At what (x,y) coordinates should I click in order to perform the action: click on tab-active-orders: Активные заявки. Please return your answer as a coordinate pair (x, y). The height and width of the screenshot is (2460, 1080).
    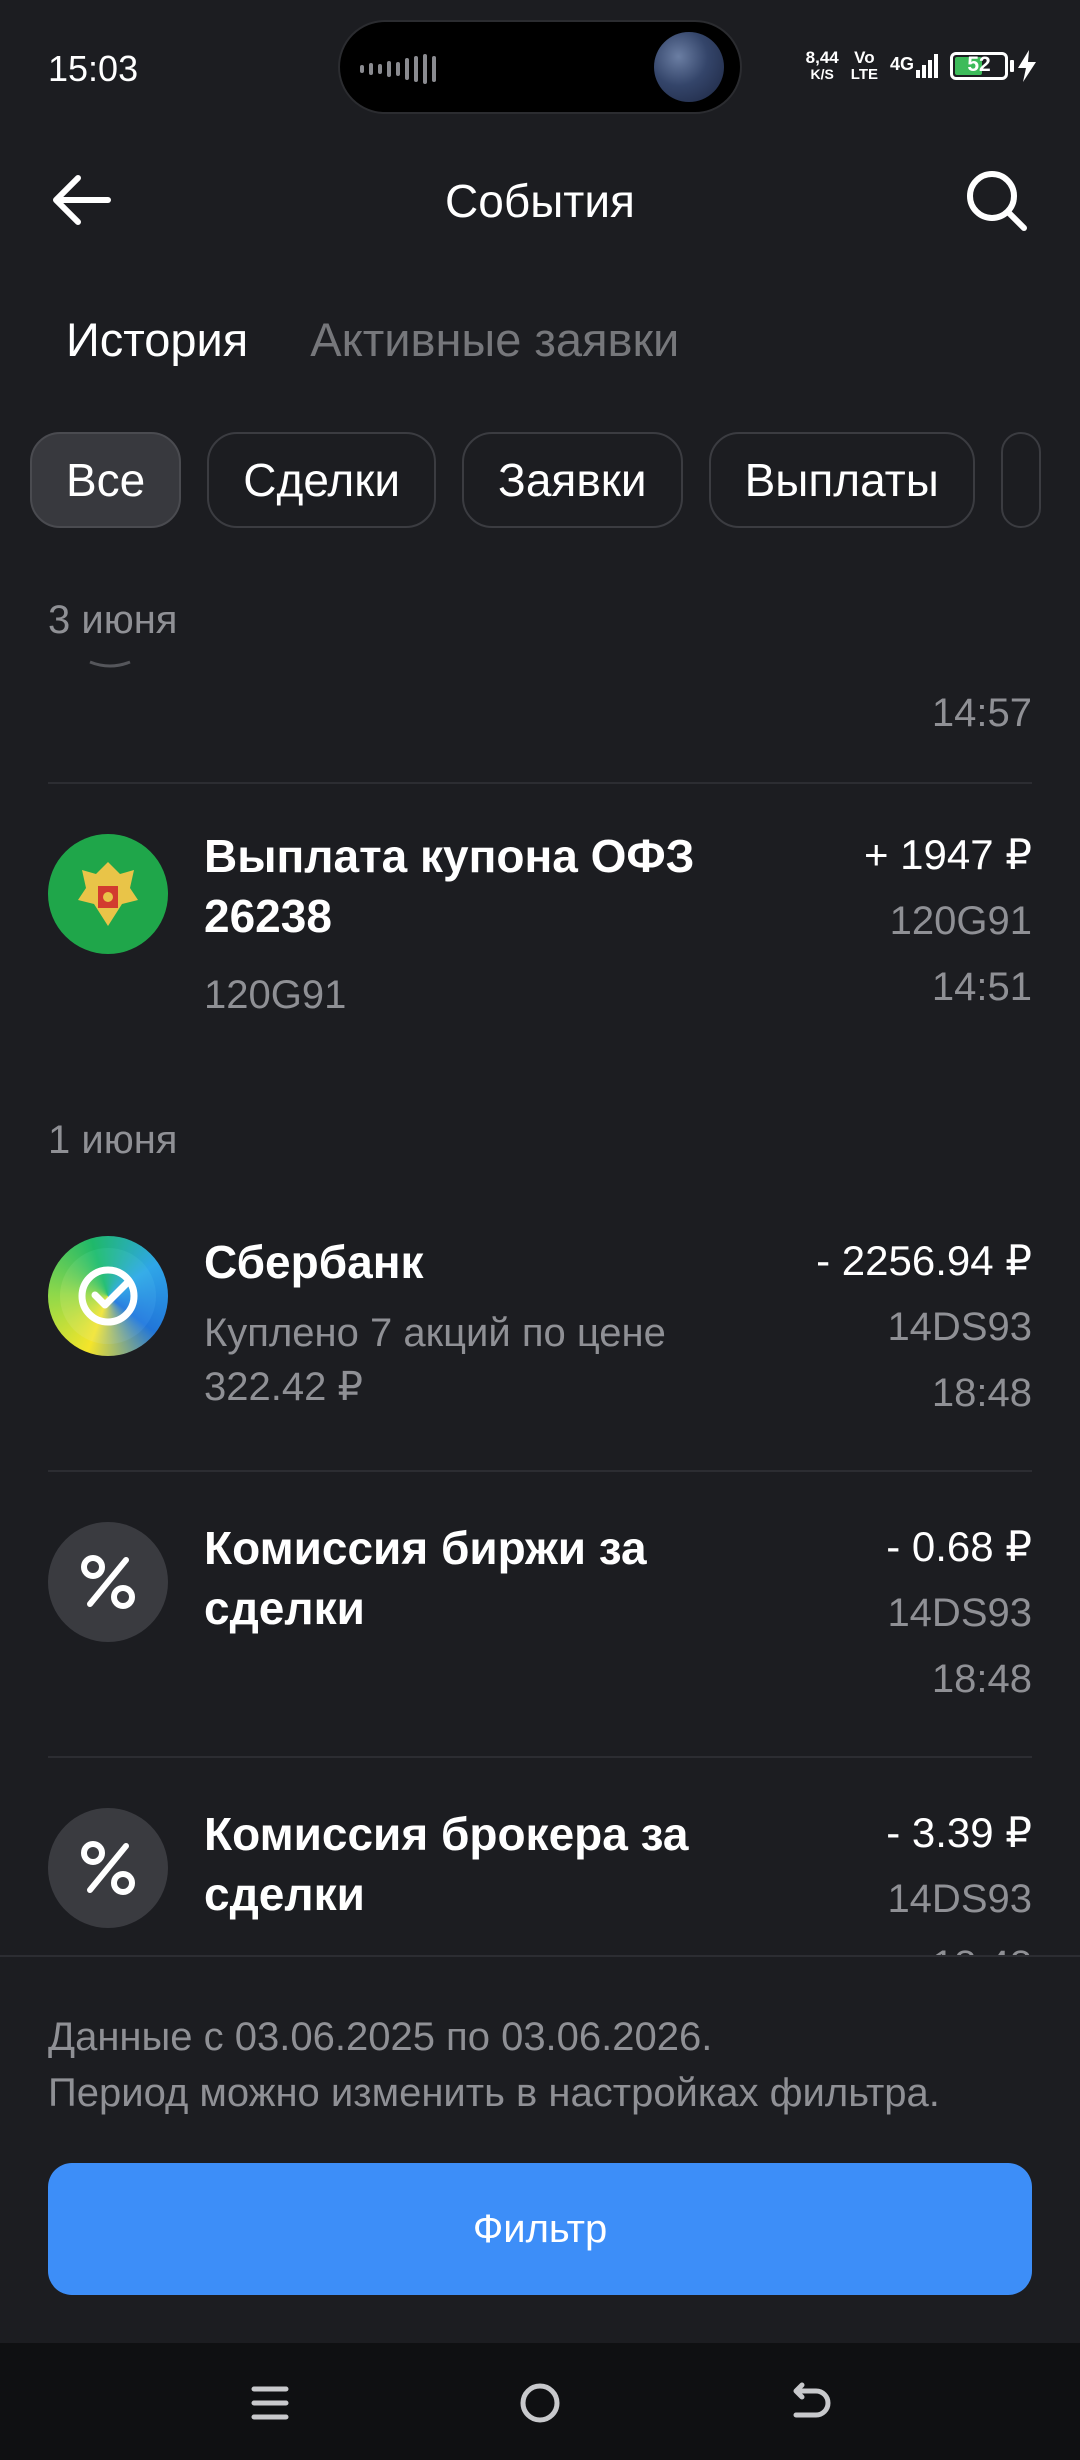
    Looking at the image, I should click on (494, 339).